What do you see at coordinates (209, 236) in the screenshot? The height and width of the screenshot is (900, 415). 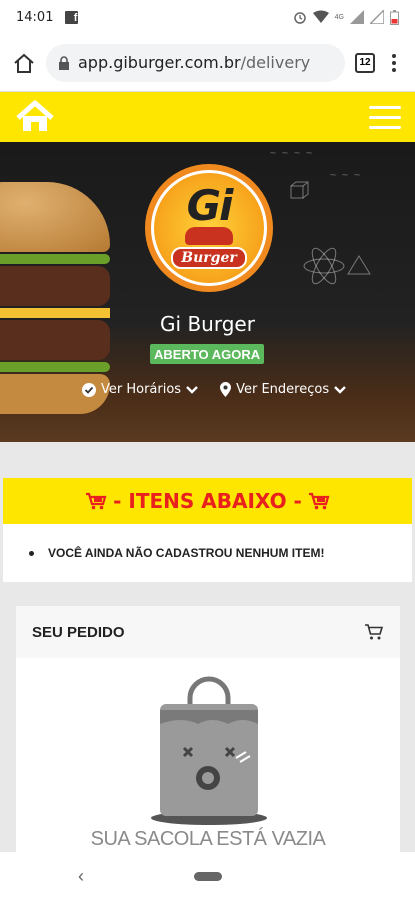 I see `logo-burger-graphic` at bounding box center [209, 236].